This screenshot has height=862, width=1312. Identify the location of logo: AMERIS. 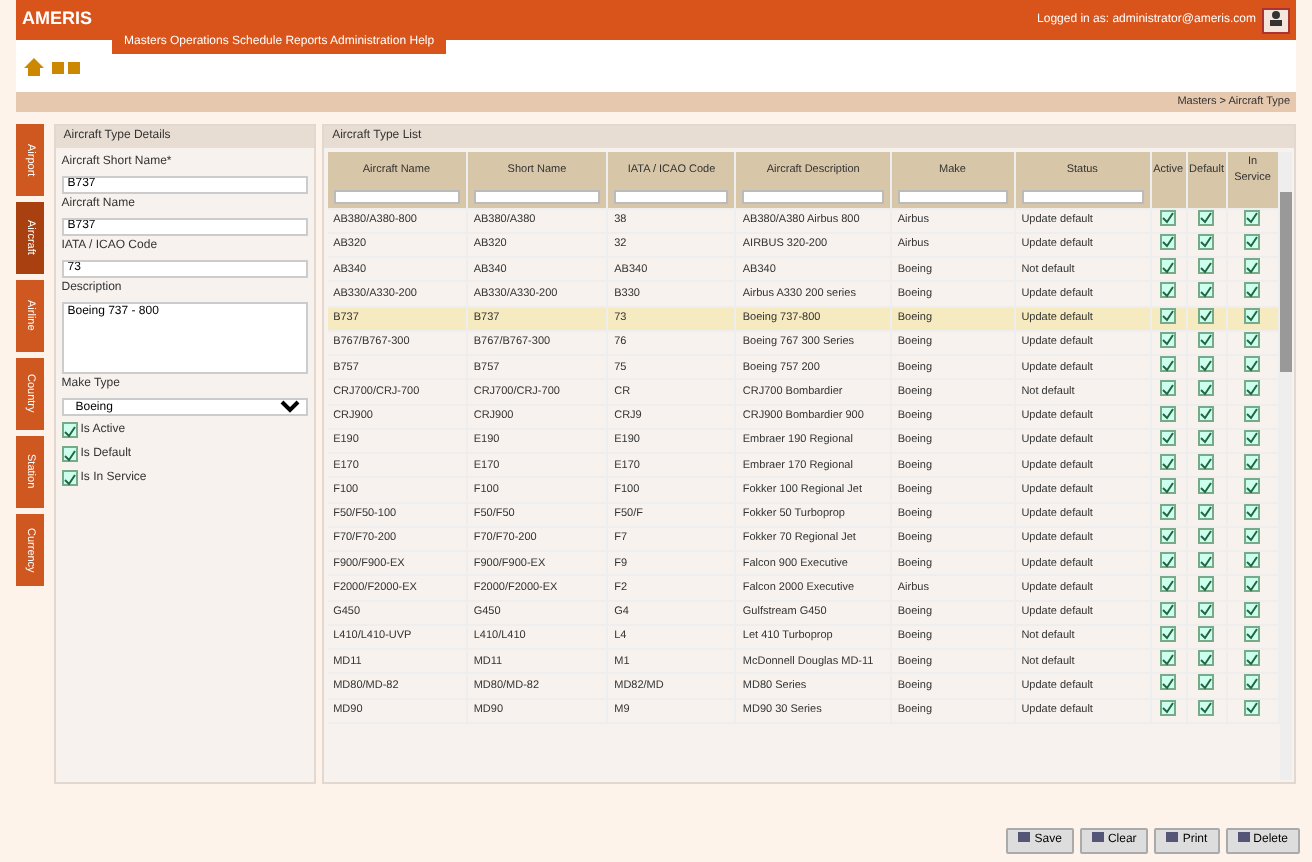
(57, 19).